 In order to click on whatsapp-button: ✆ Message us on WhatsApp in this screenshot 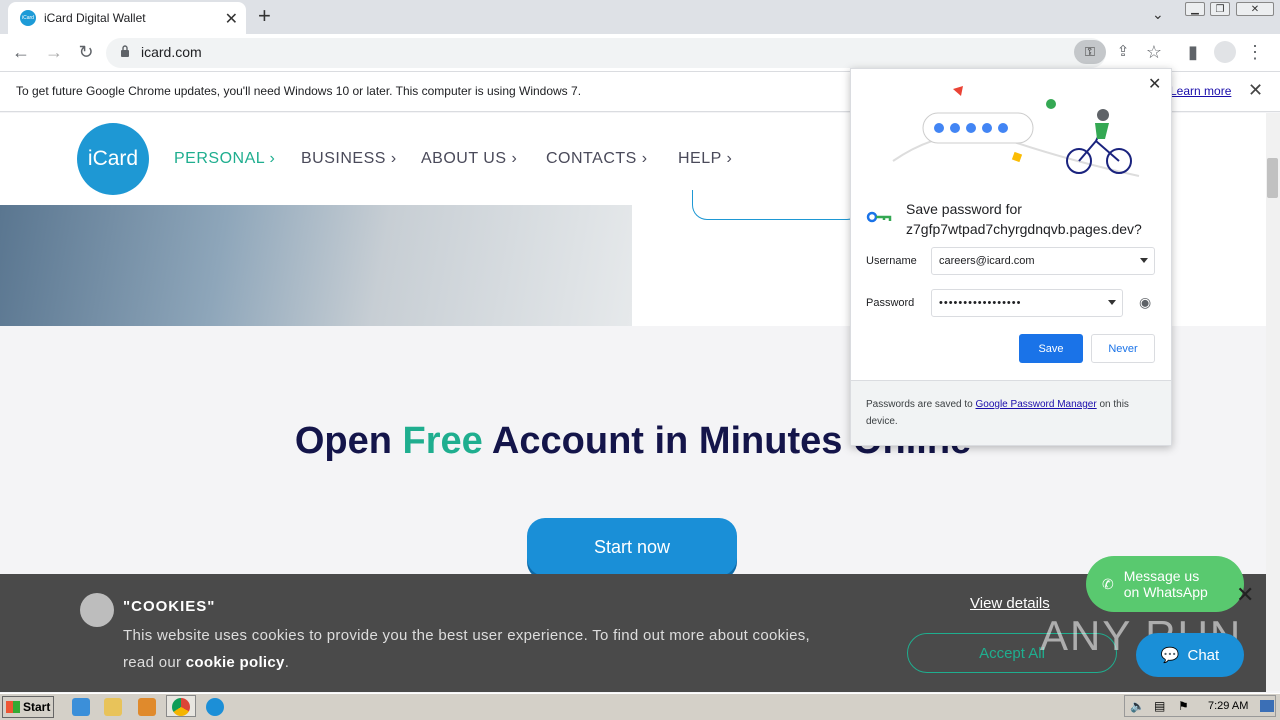, I will do `click(1165, 584)`.